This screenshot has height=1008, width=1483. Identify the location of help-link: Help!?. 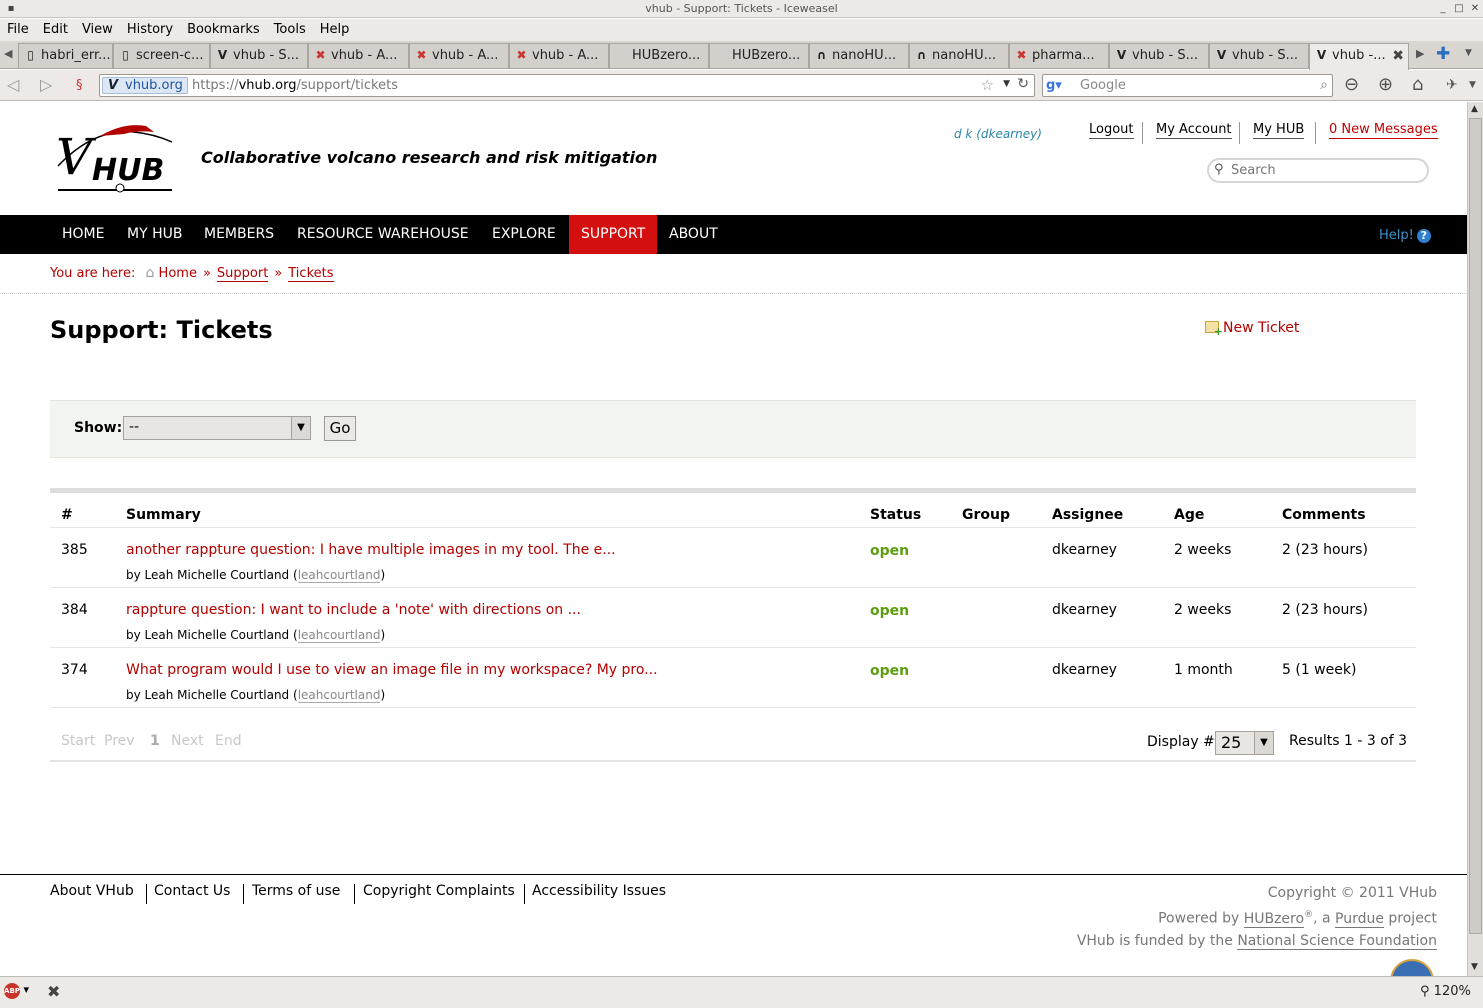
(1405, 235).